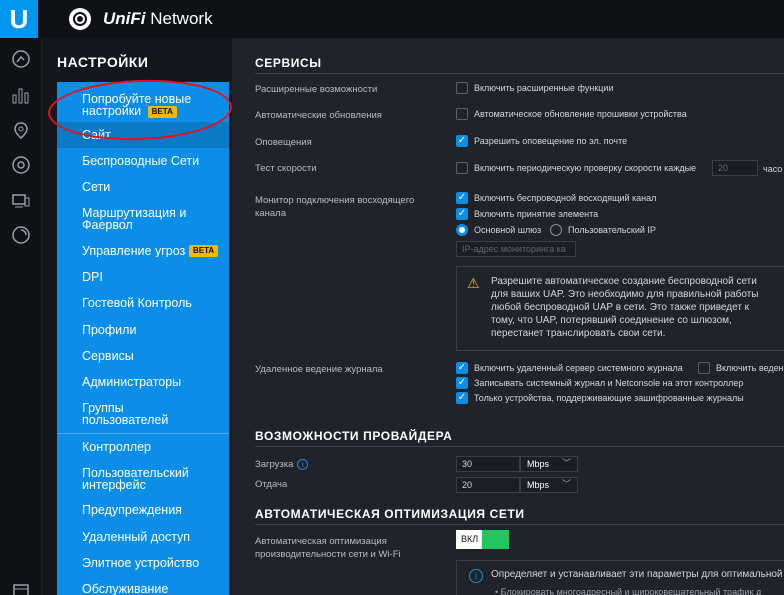 This screenshot has height=595, width=784. I want to click on monitor-ip-input: IP-адрес мониторинга ка, so click(516, 249).